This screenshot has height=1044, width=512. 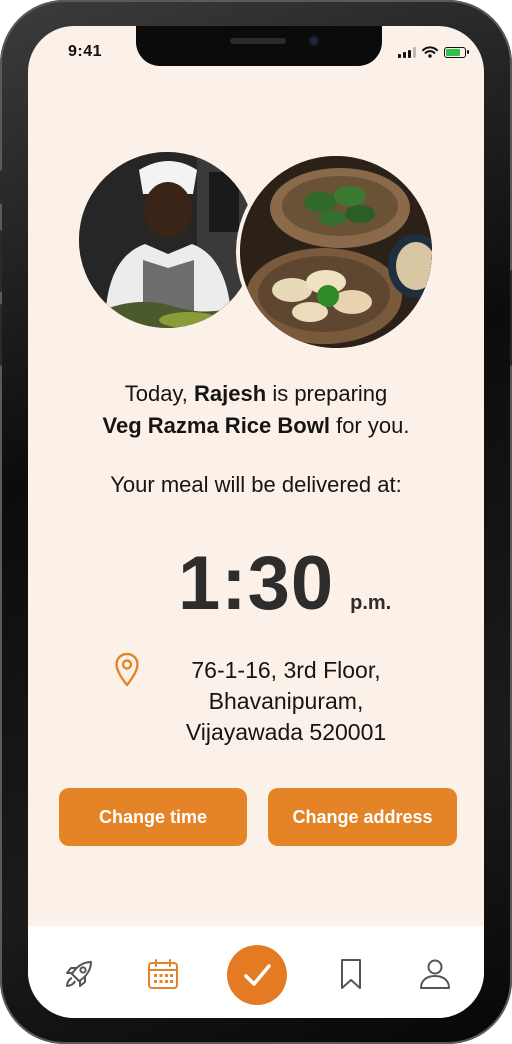 I want to click on for-you-text: for you., so click(x=373, y=425).